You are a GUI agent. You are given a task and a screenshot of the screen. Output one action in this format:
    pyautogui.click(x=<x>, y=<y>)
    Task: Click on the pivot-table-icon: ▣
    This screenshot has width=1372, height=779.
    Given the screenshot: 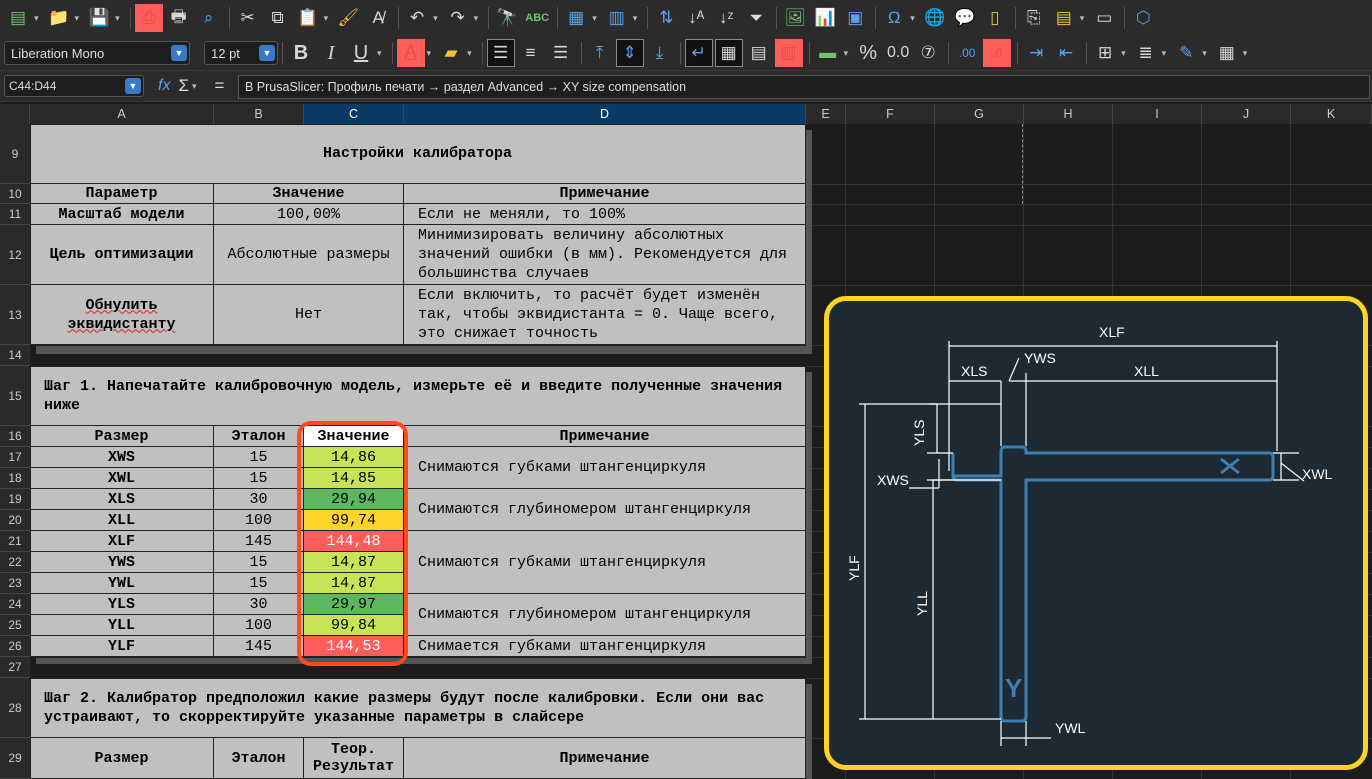 What is the action you would take?
    pyautogui.click(x=855, y=18)
    